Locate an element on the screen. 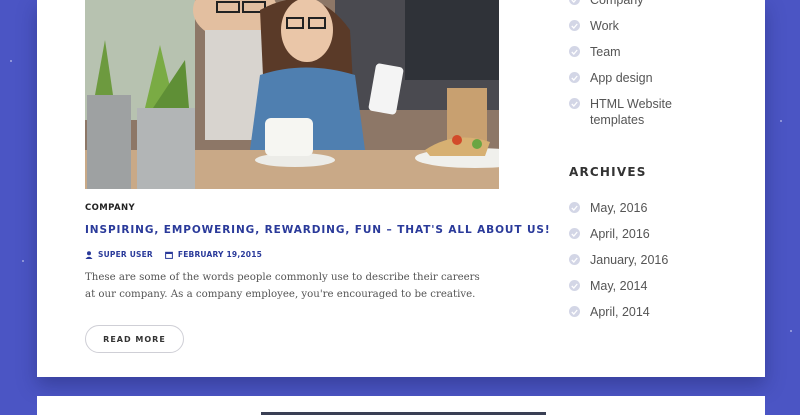  sidebar-category-item: HTML Website templates is located at coordinates (629, 112).